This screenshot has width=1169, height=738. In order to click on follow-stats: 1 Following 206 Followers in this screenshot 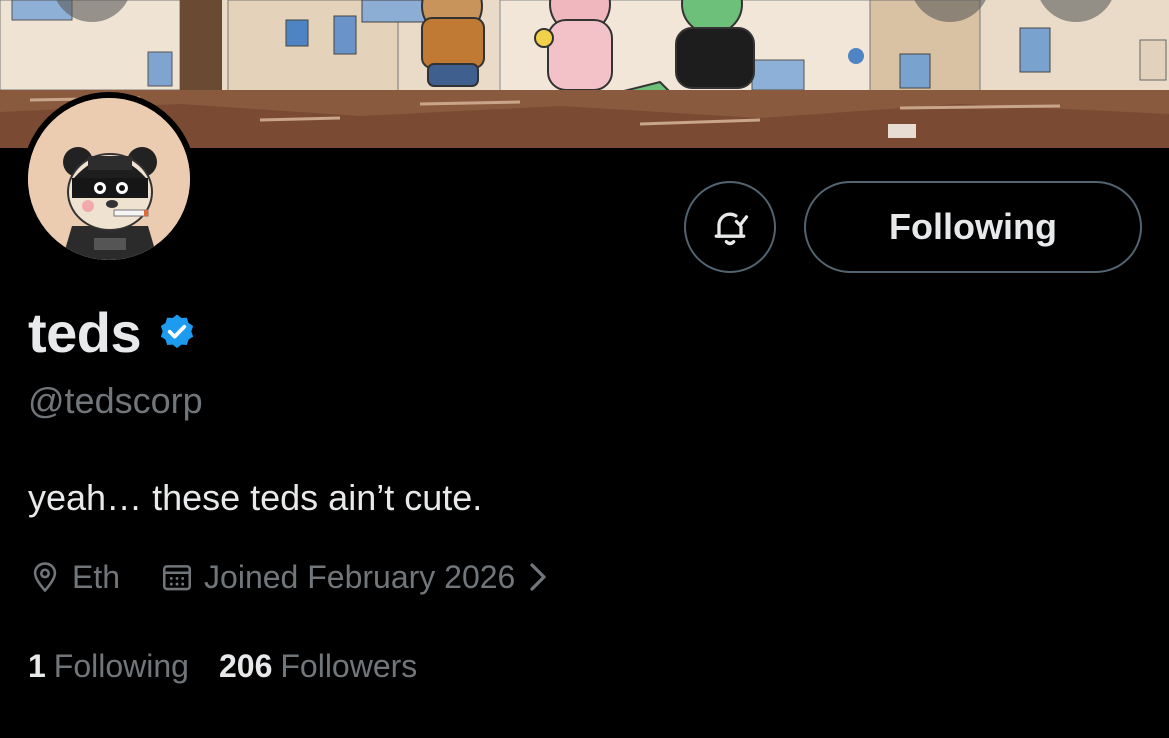, I will do `click(237, 666)`.